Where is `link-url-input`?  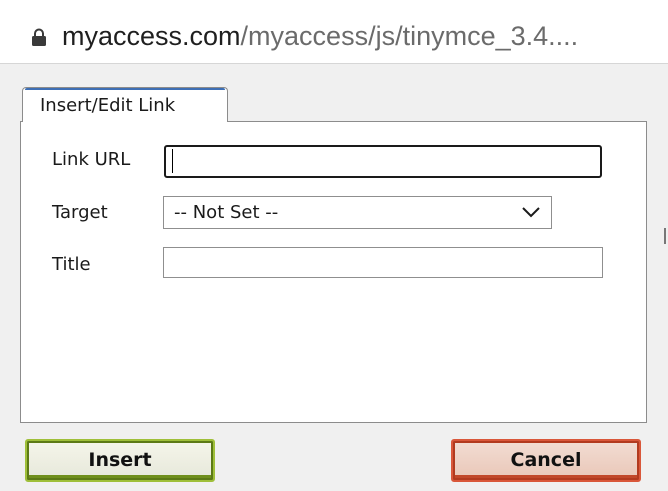
link-url-input is located at coordinates (383, 161).